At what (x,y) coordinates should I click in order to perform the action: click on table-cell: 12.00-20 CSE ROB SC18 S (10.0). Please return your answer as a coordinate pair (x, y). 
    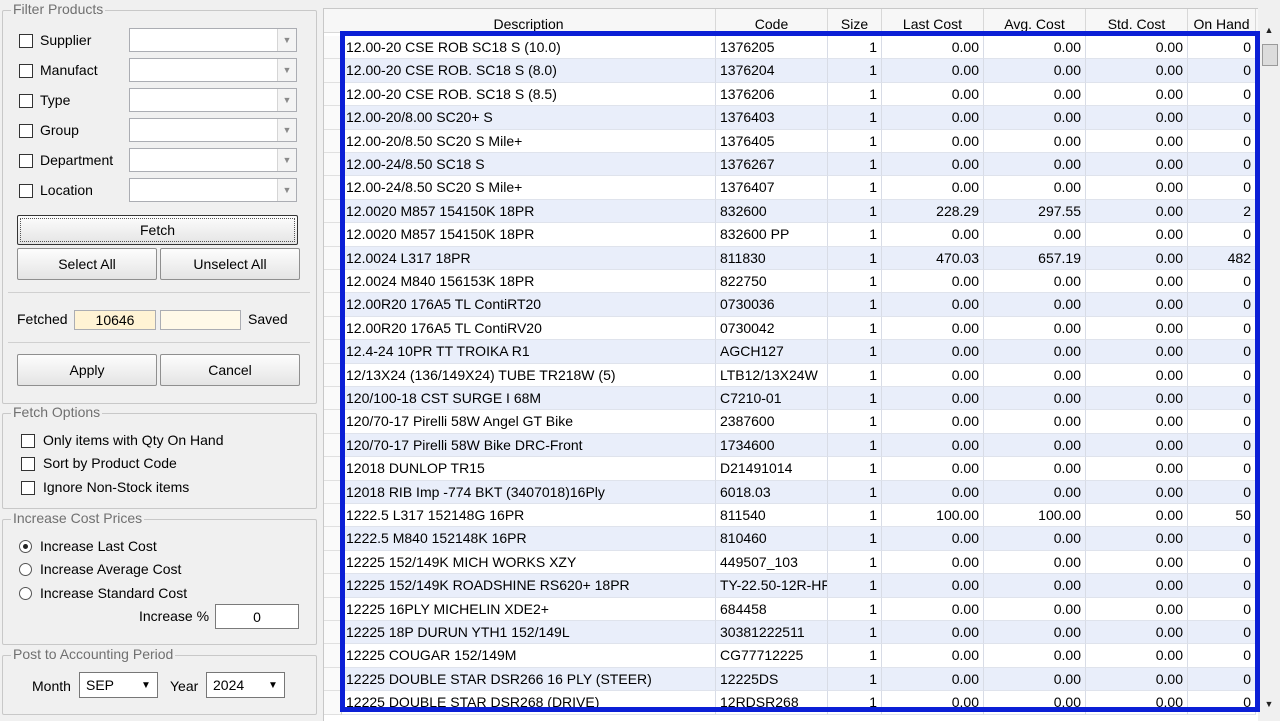
    Looking at the image, I should click on (529, 48).